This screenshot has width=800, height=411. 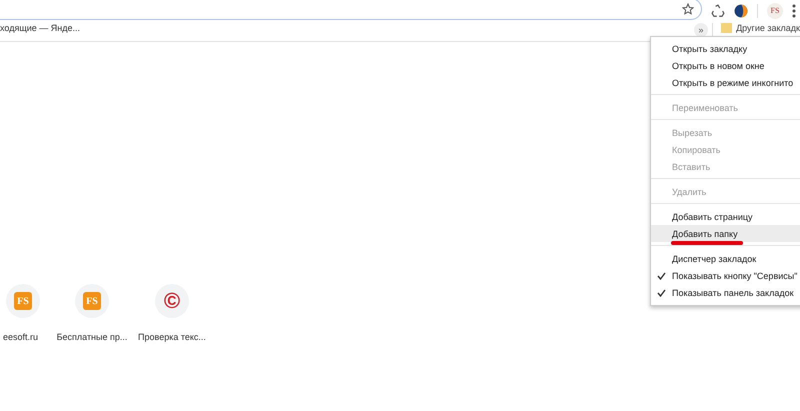 I want to click on menu-item: Диспетчер закладок, so click(x=725, y=258).